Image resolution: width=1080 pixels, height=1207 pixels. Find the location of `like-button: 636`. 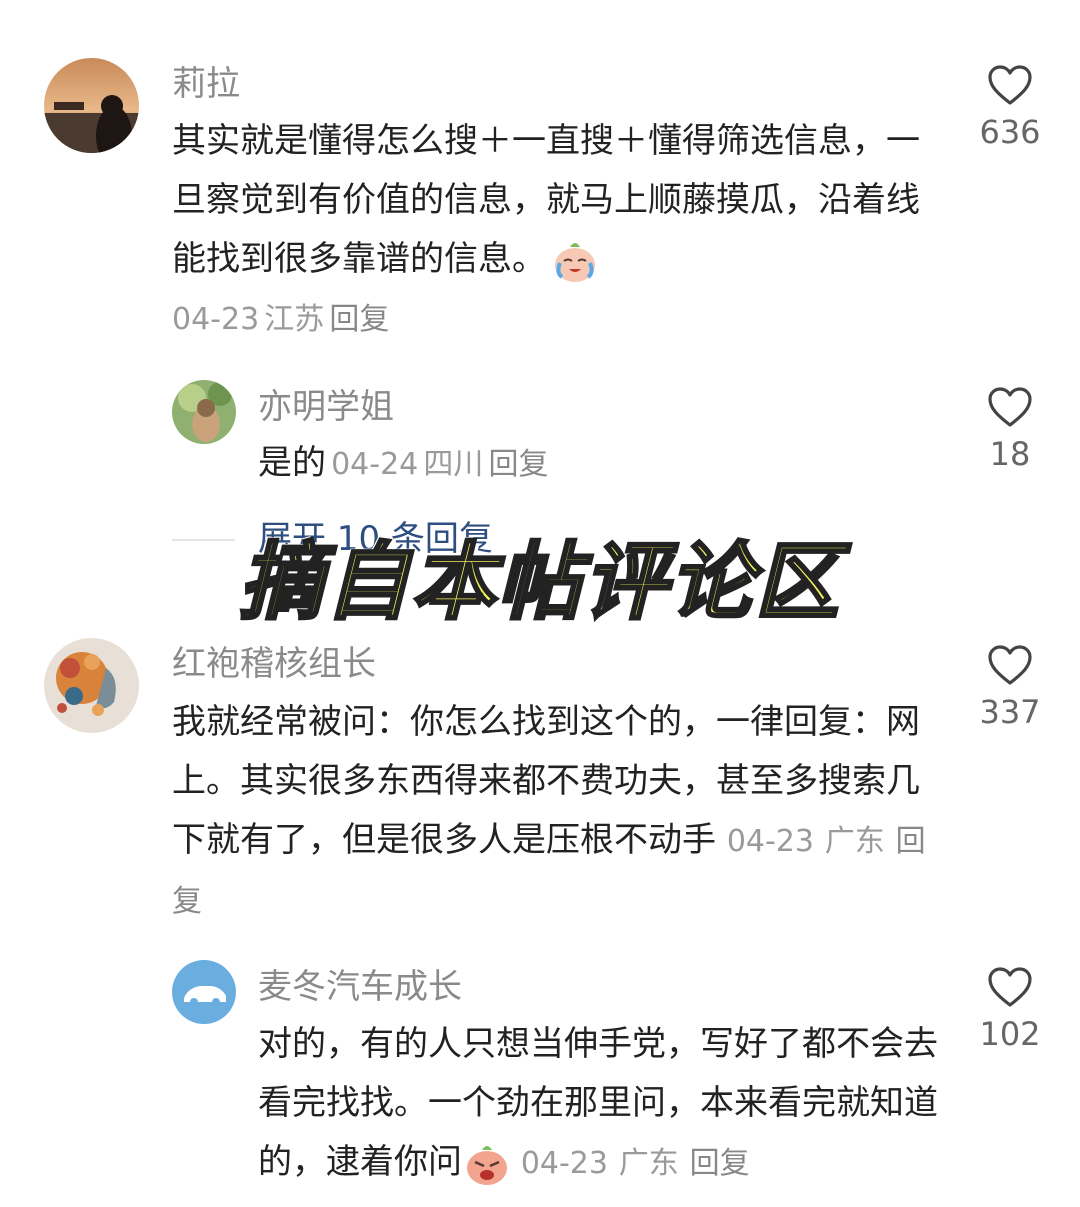

like-button: 636 is located at coordinates (1010, 106).